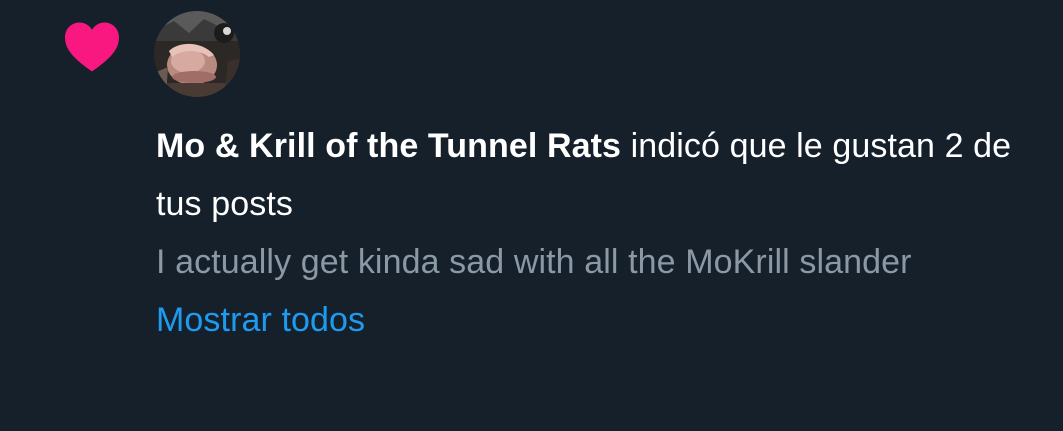  I want to click on show-all-link: Mostrar todos, so click(260, 320).